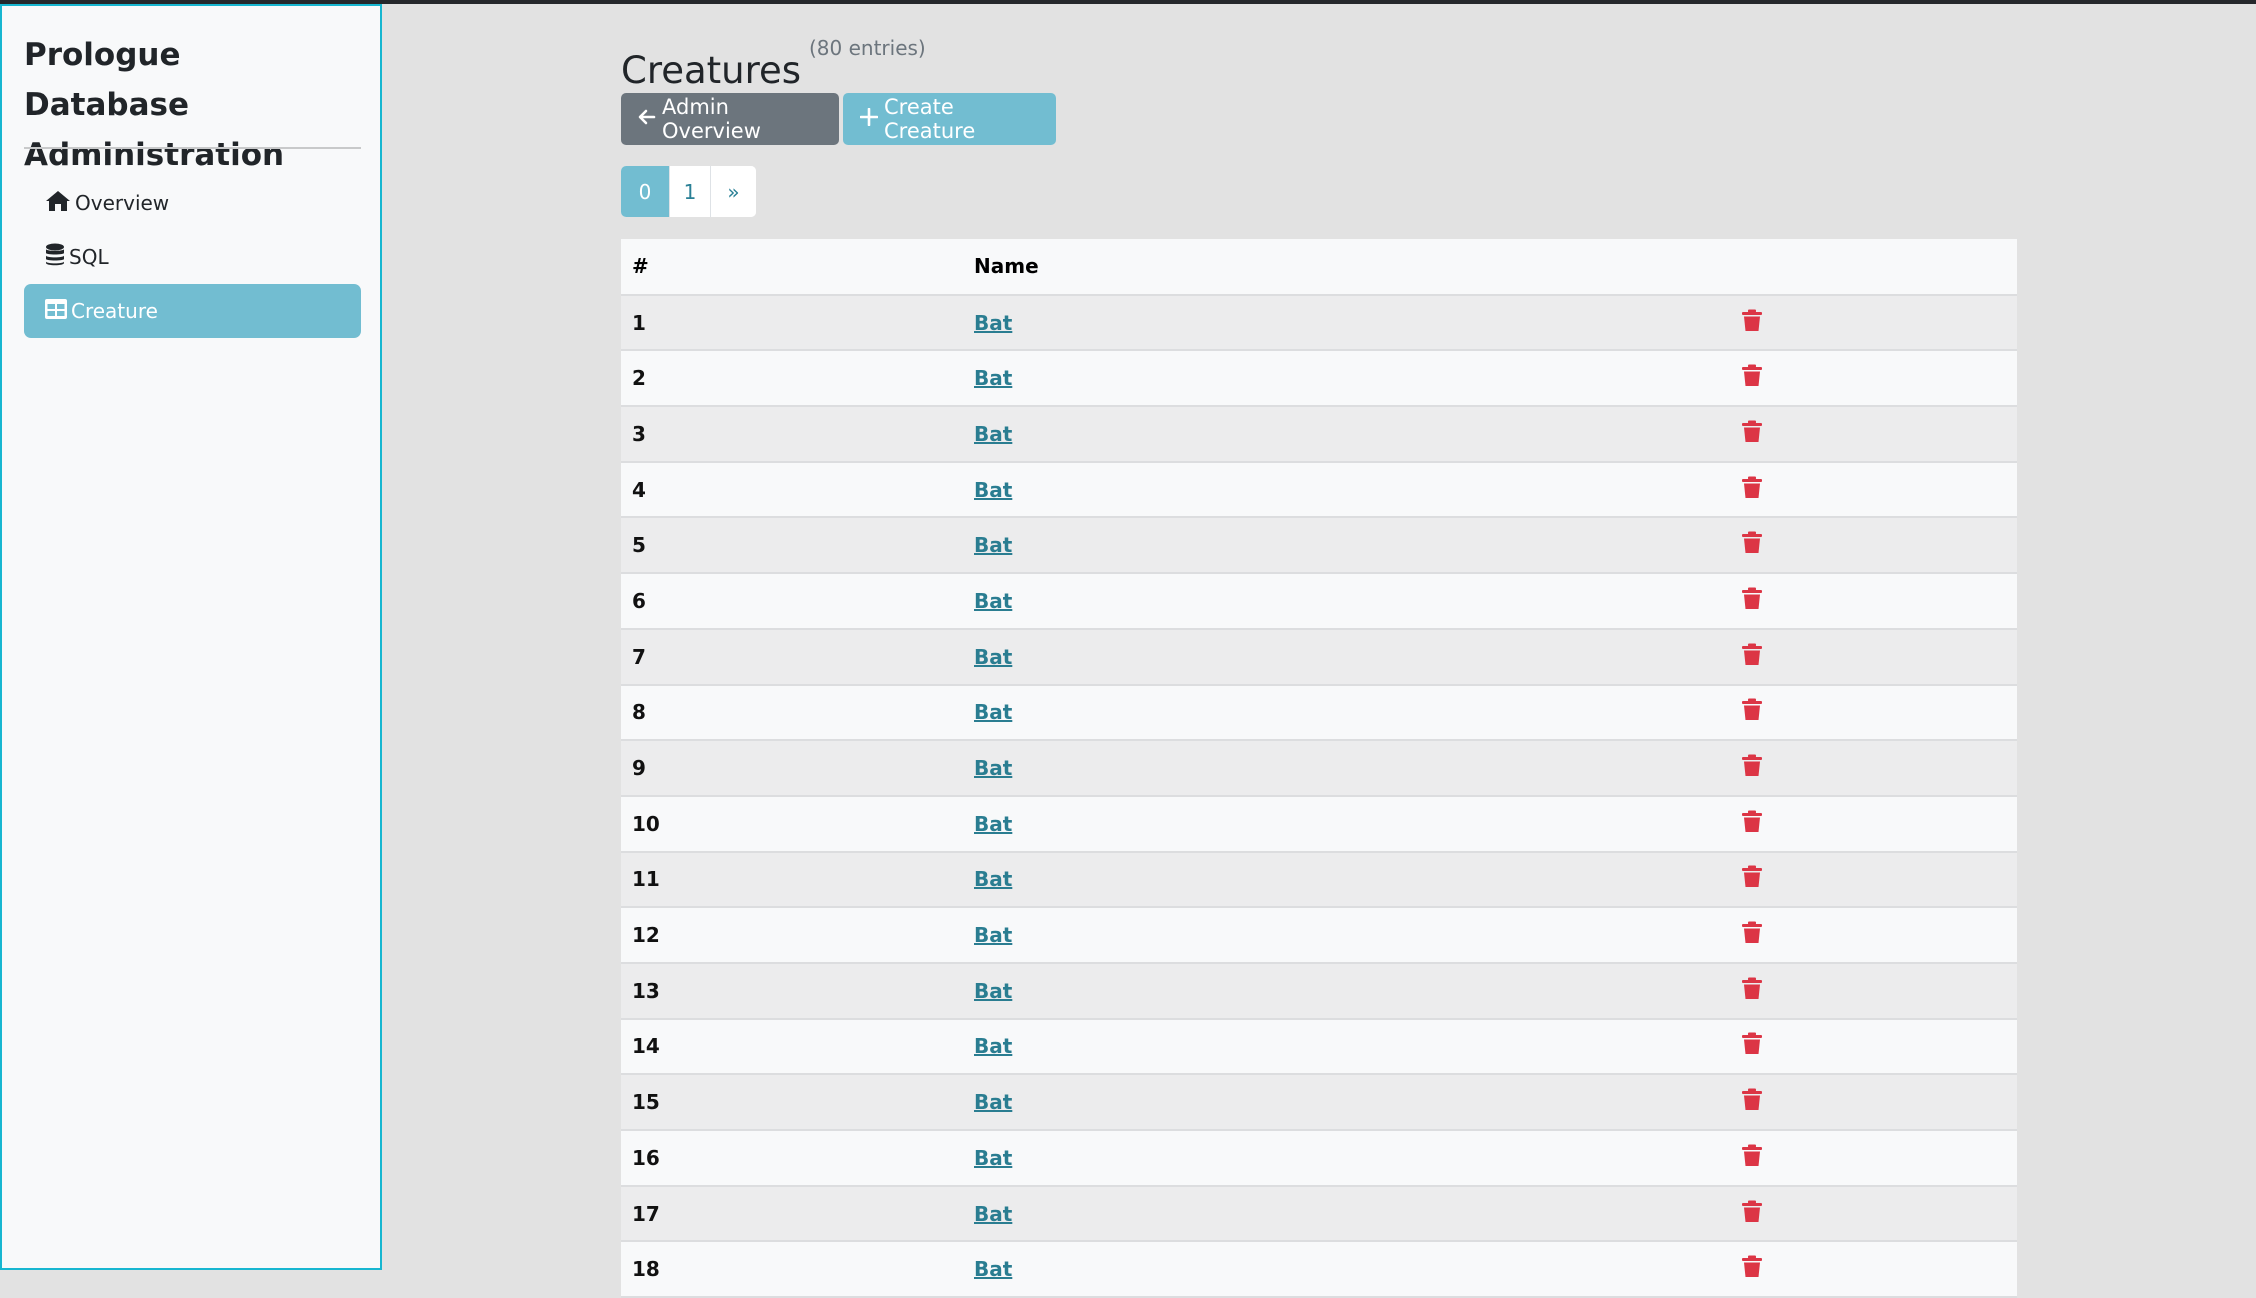 Image resolution: width=2256 pixels, height=1298 pixels. Describe the element at coordinates (797, 824) in the screenshot. I see `row-id: 10` at that location.